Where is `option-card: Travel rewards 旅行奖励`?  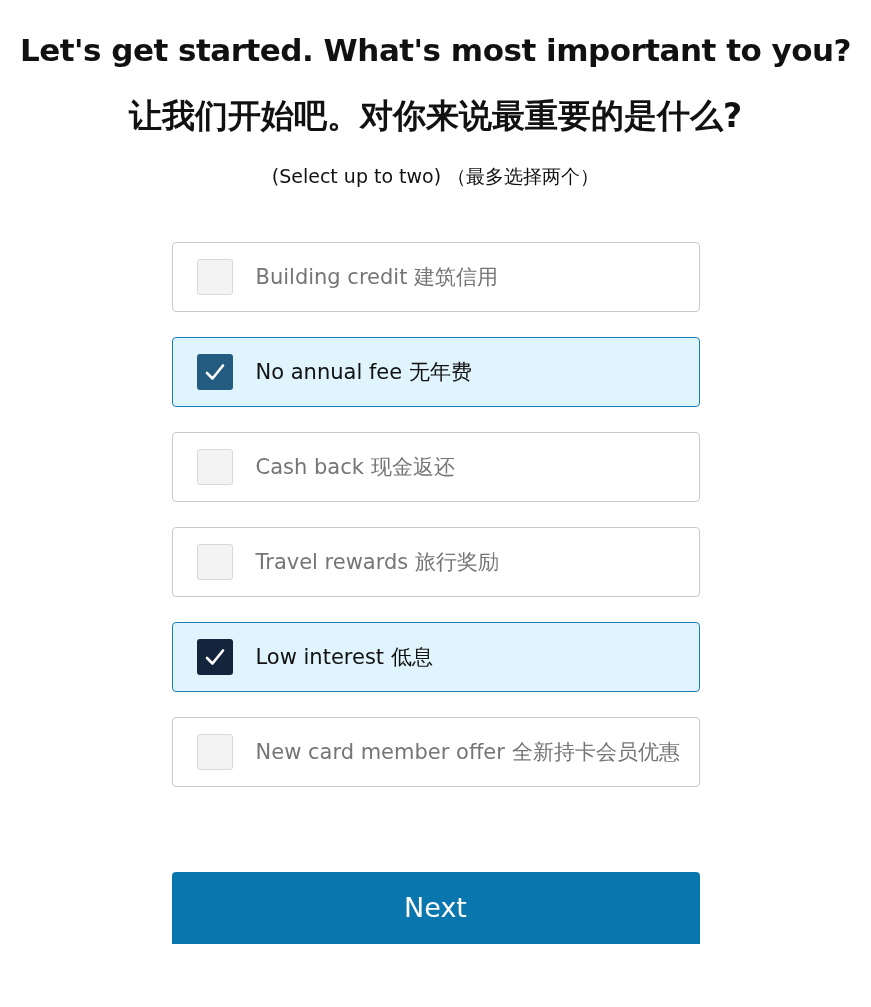
option-card: Travel rewards 旅行奖励 is located at coordinates (435, 562).